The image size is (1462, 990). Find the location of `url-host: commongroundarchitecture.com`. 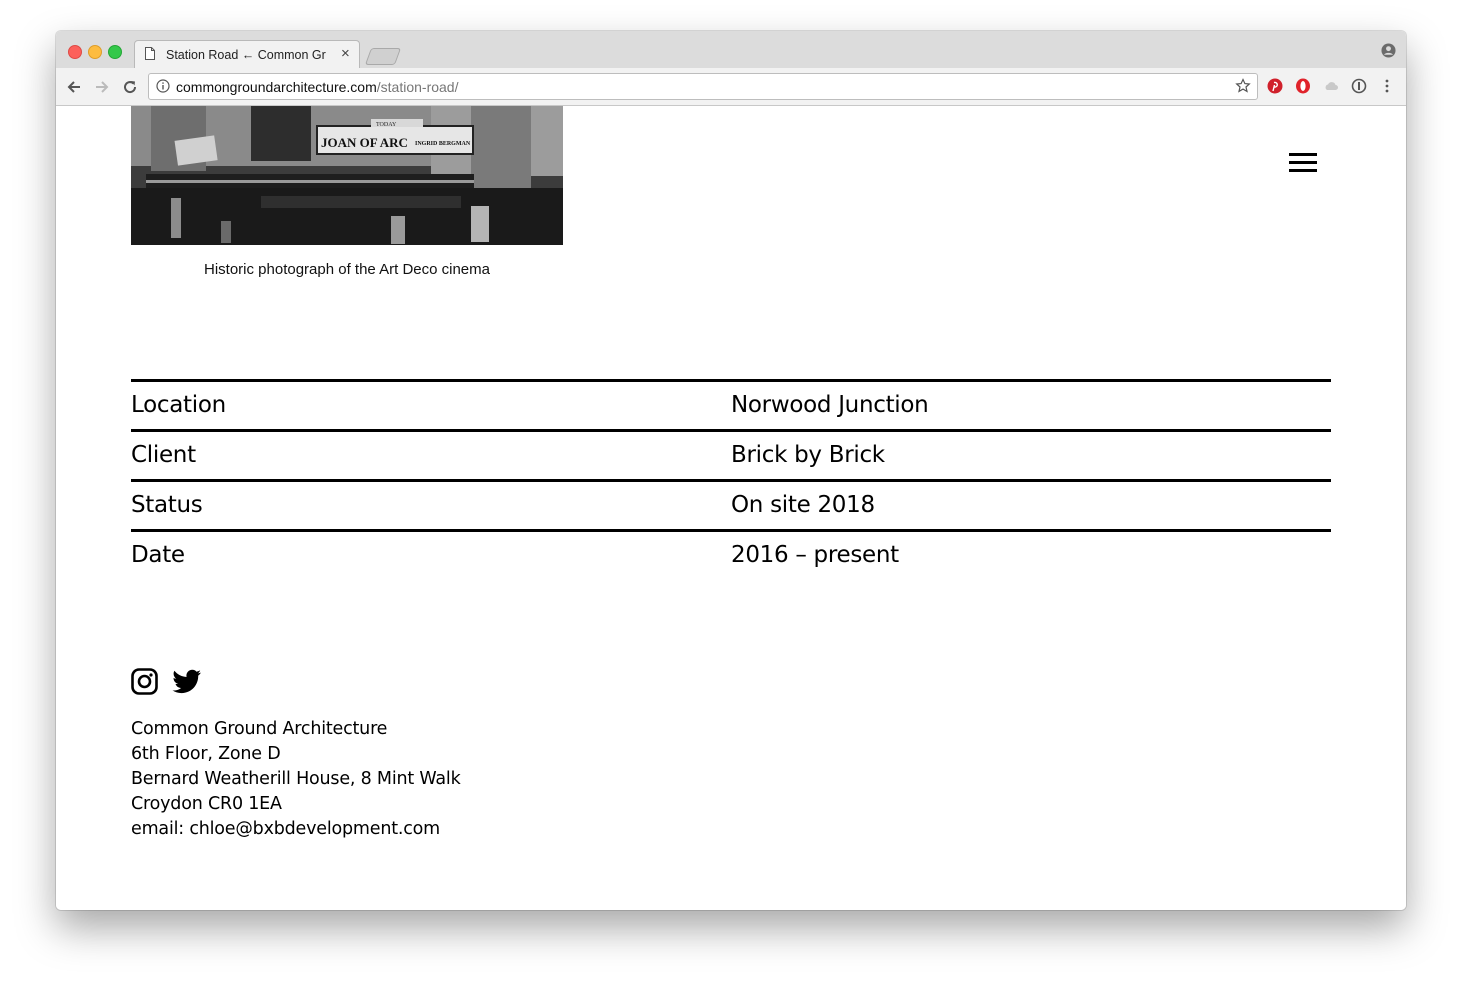

url-host: commongroundarchitecture.com is located at coordinates (276, 87).